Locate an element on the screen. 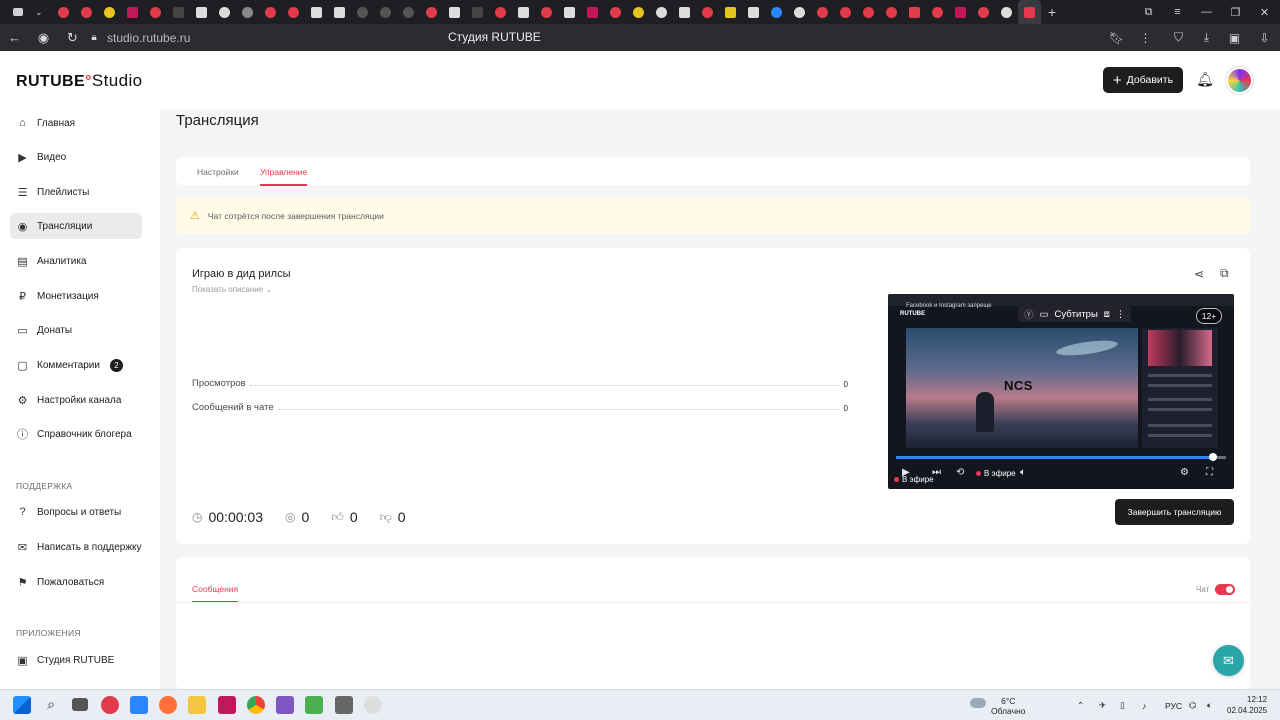 Image resolution: width=1280 pixels, height=720 pixels. new-tab-plus-icon: + is located at coordinates (1052, 12).